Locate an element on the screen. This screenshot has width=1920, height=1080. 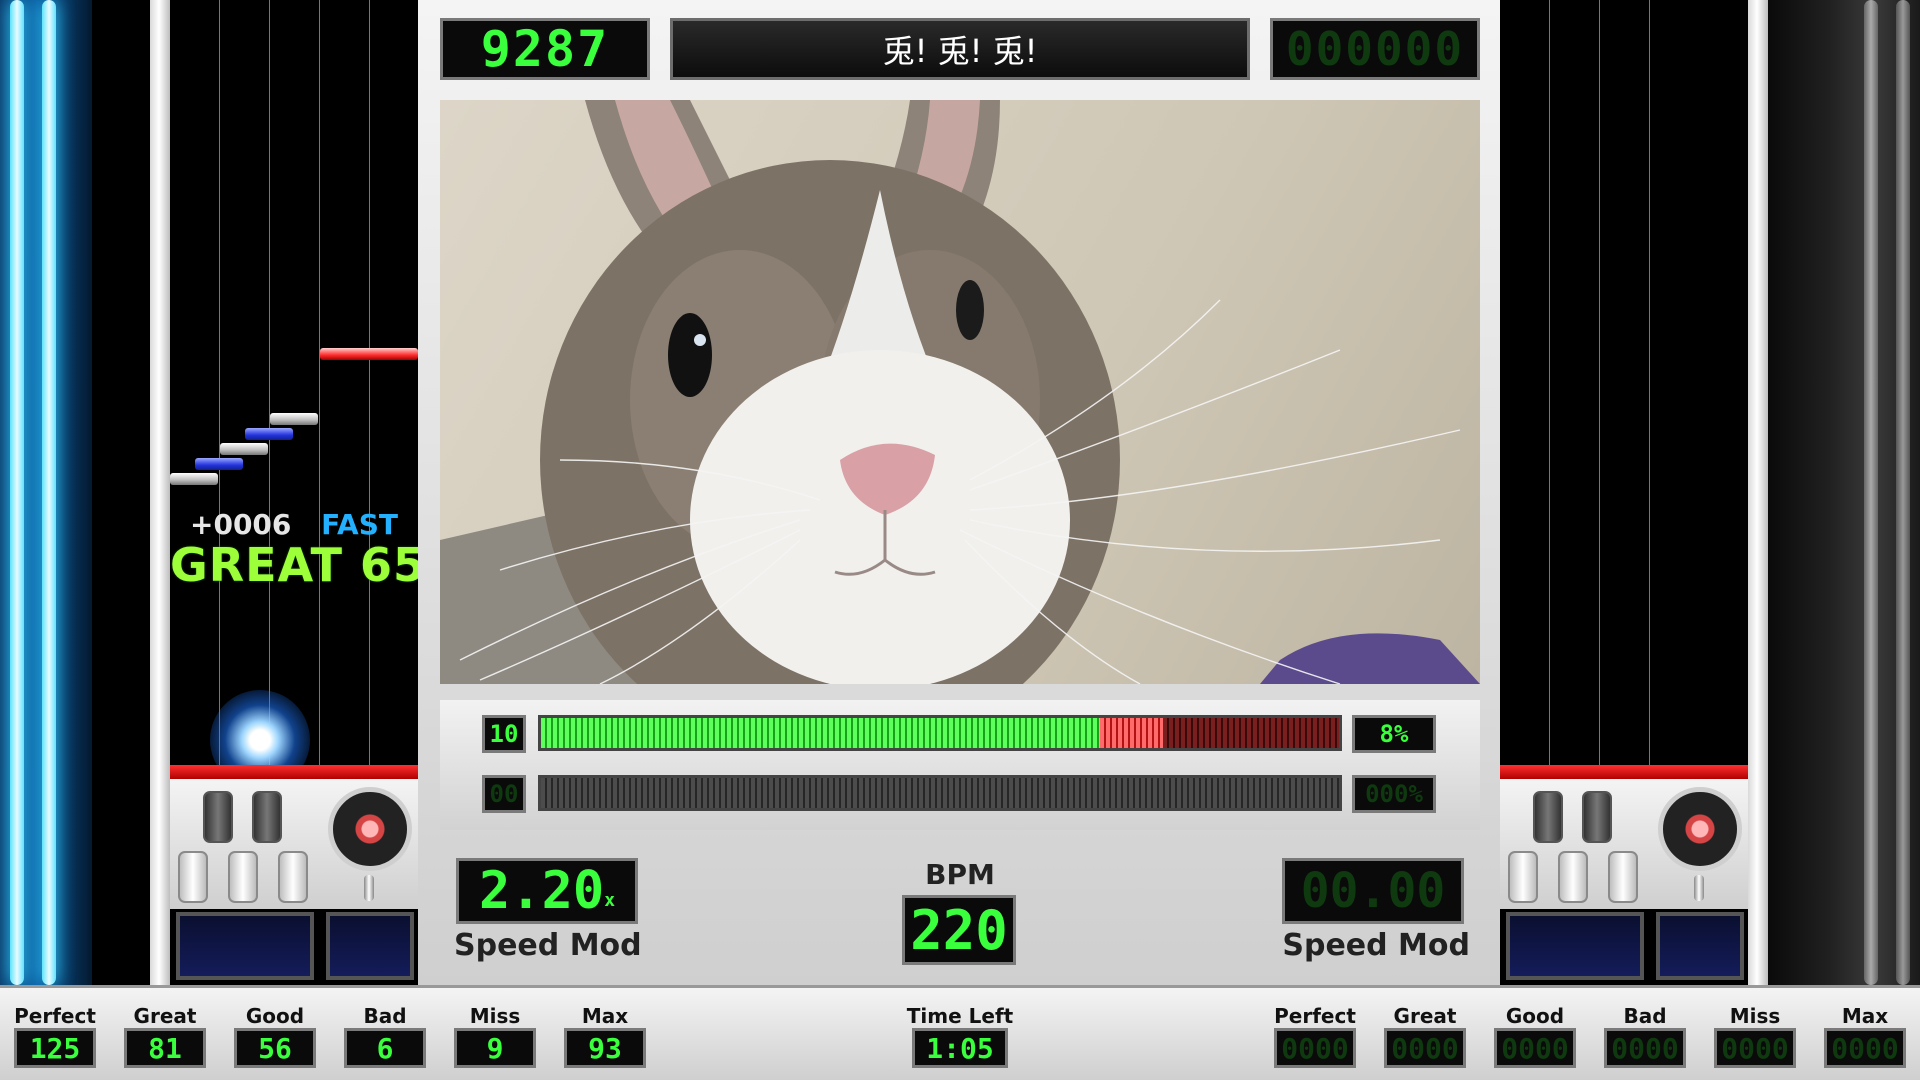
p1-gauge-fill is located at coordinates (820, 733).